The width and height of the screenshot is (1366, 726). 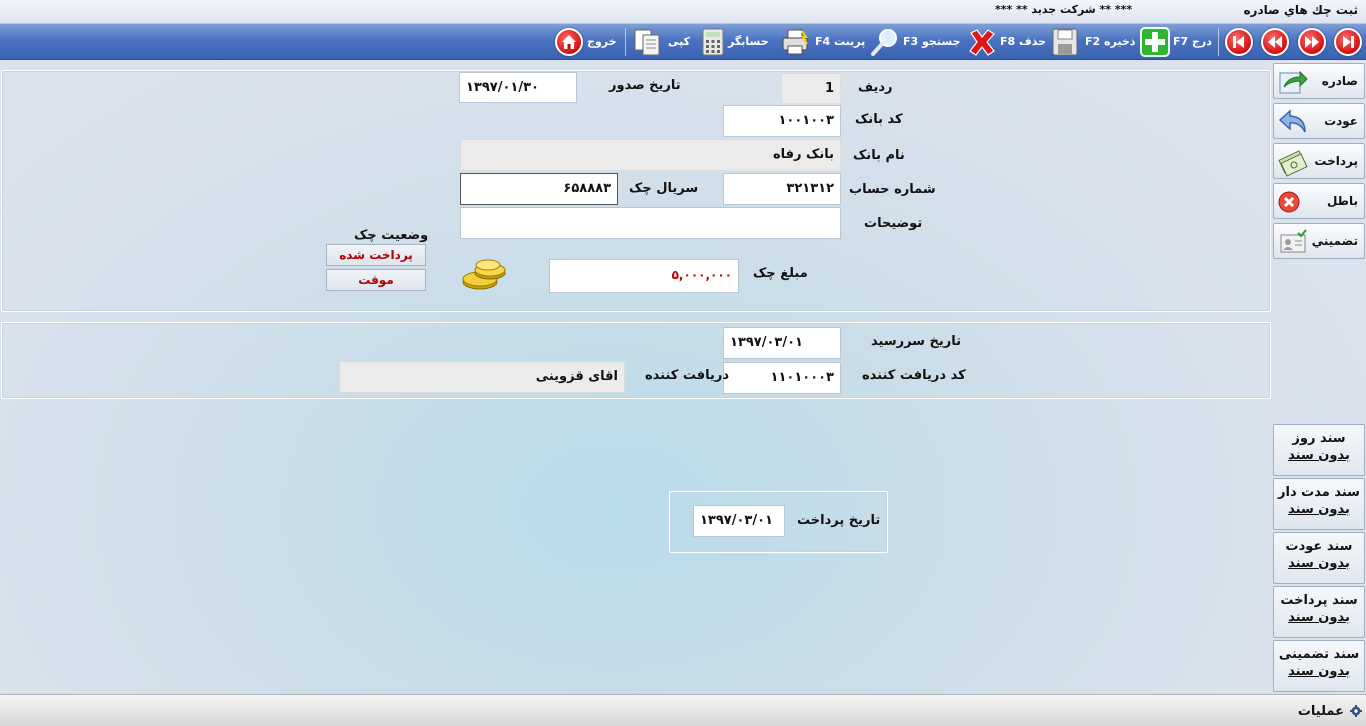 I want to click on receiver-code-label: کد دريافت کننده, so click(x=914, y=375).